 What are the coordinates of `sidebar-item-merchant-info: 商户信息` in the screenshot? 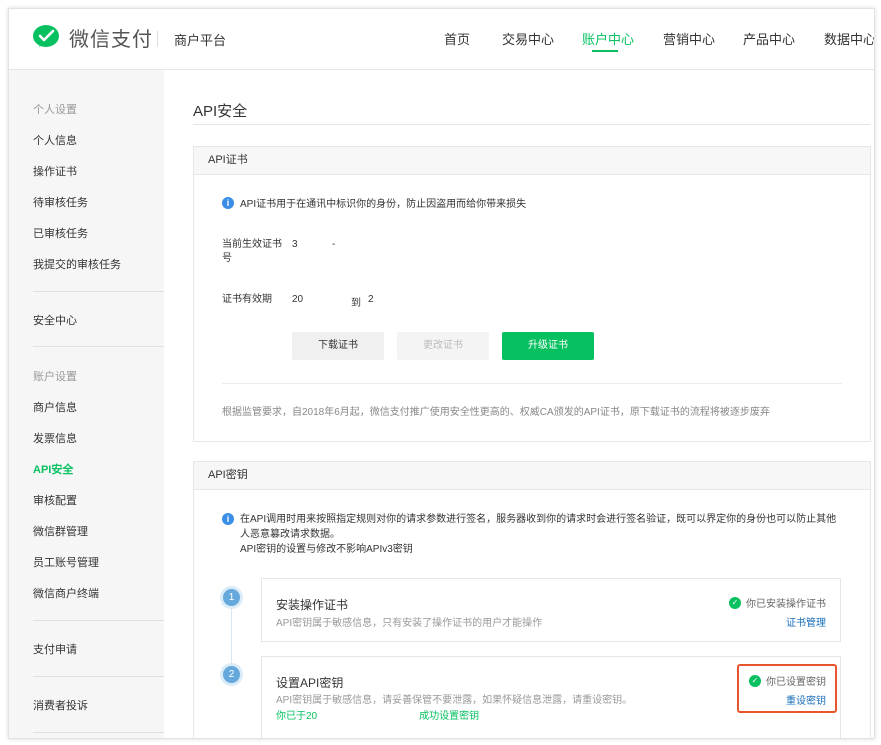 It's located at (55, 407).